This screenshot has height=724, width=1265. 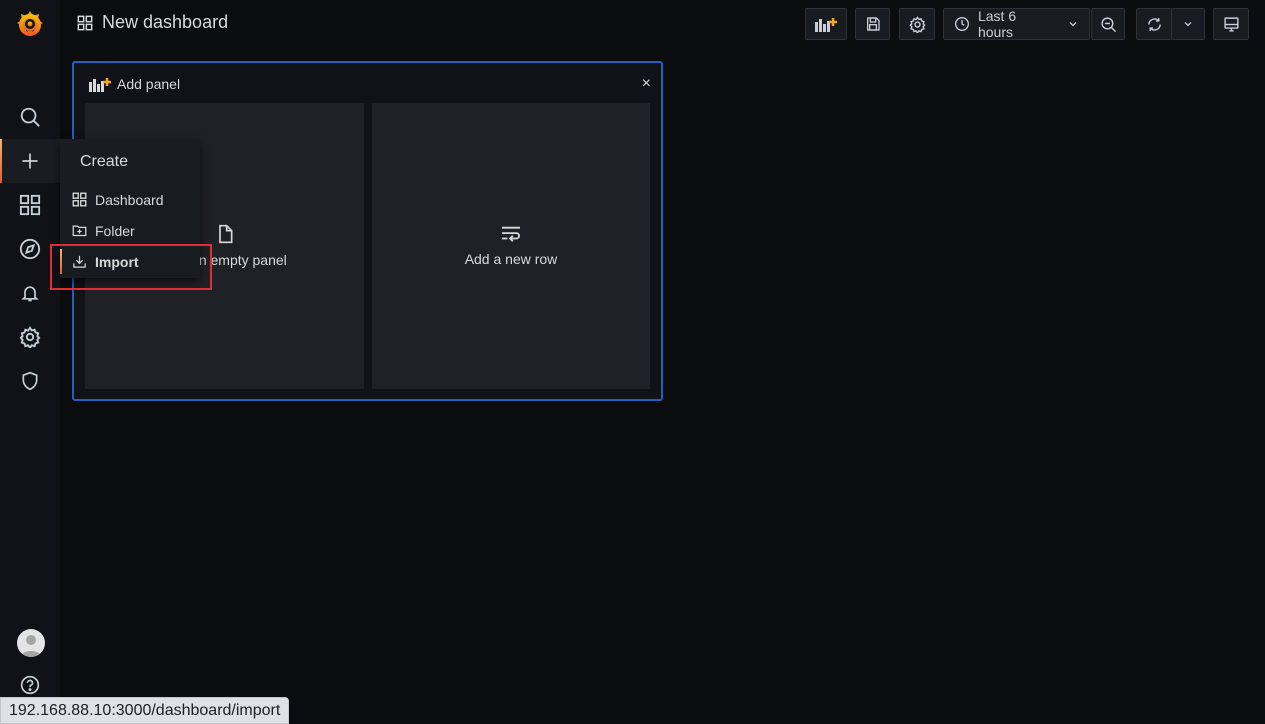 What do you see at coordinates (30, 249) in the screenshot?
I see `compass-icon` at bounding box center [30, 249].